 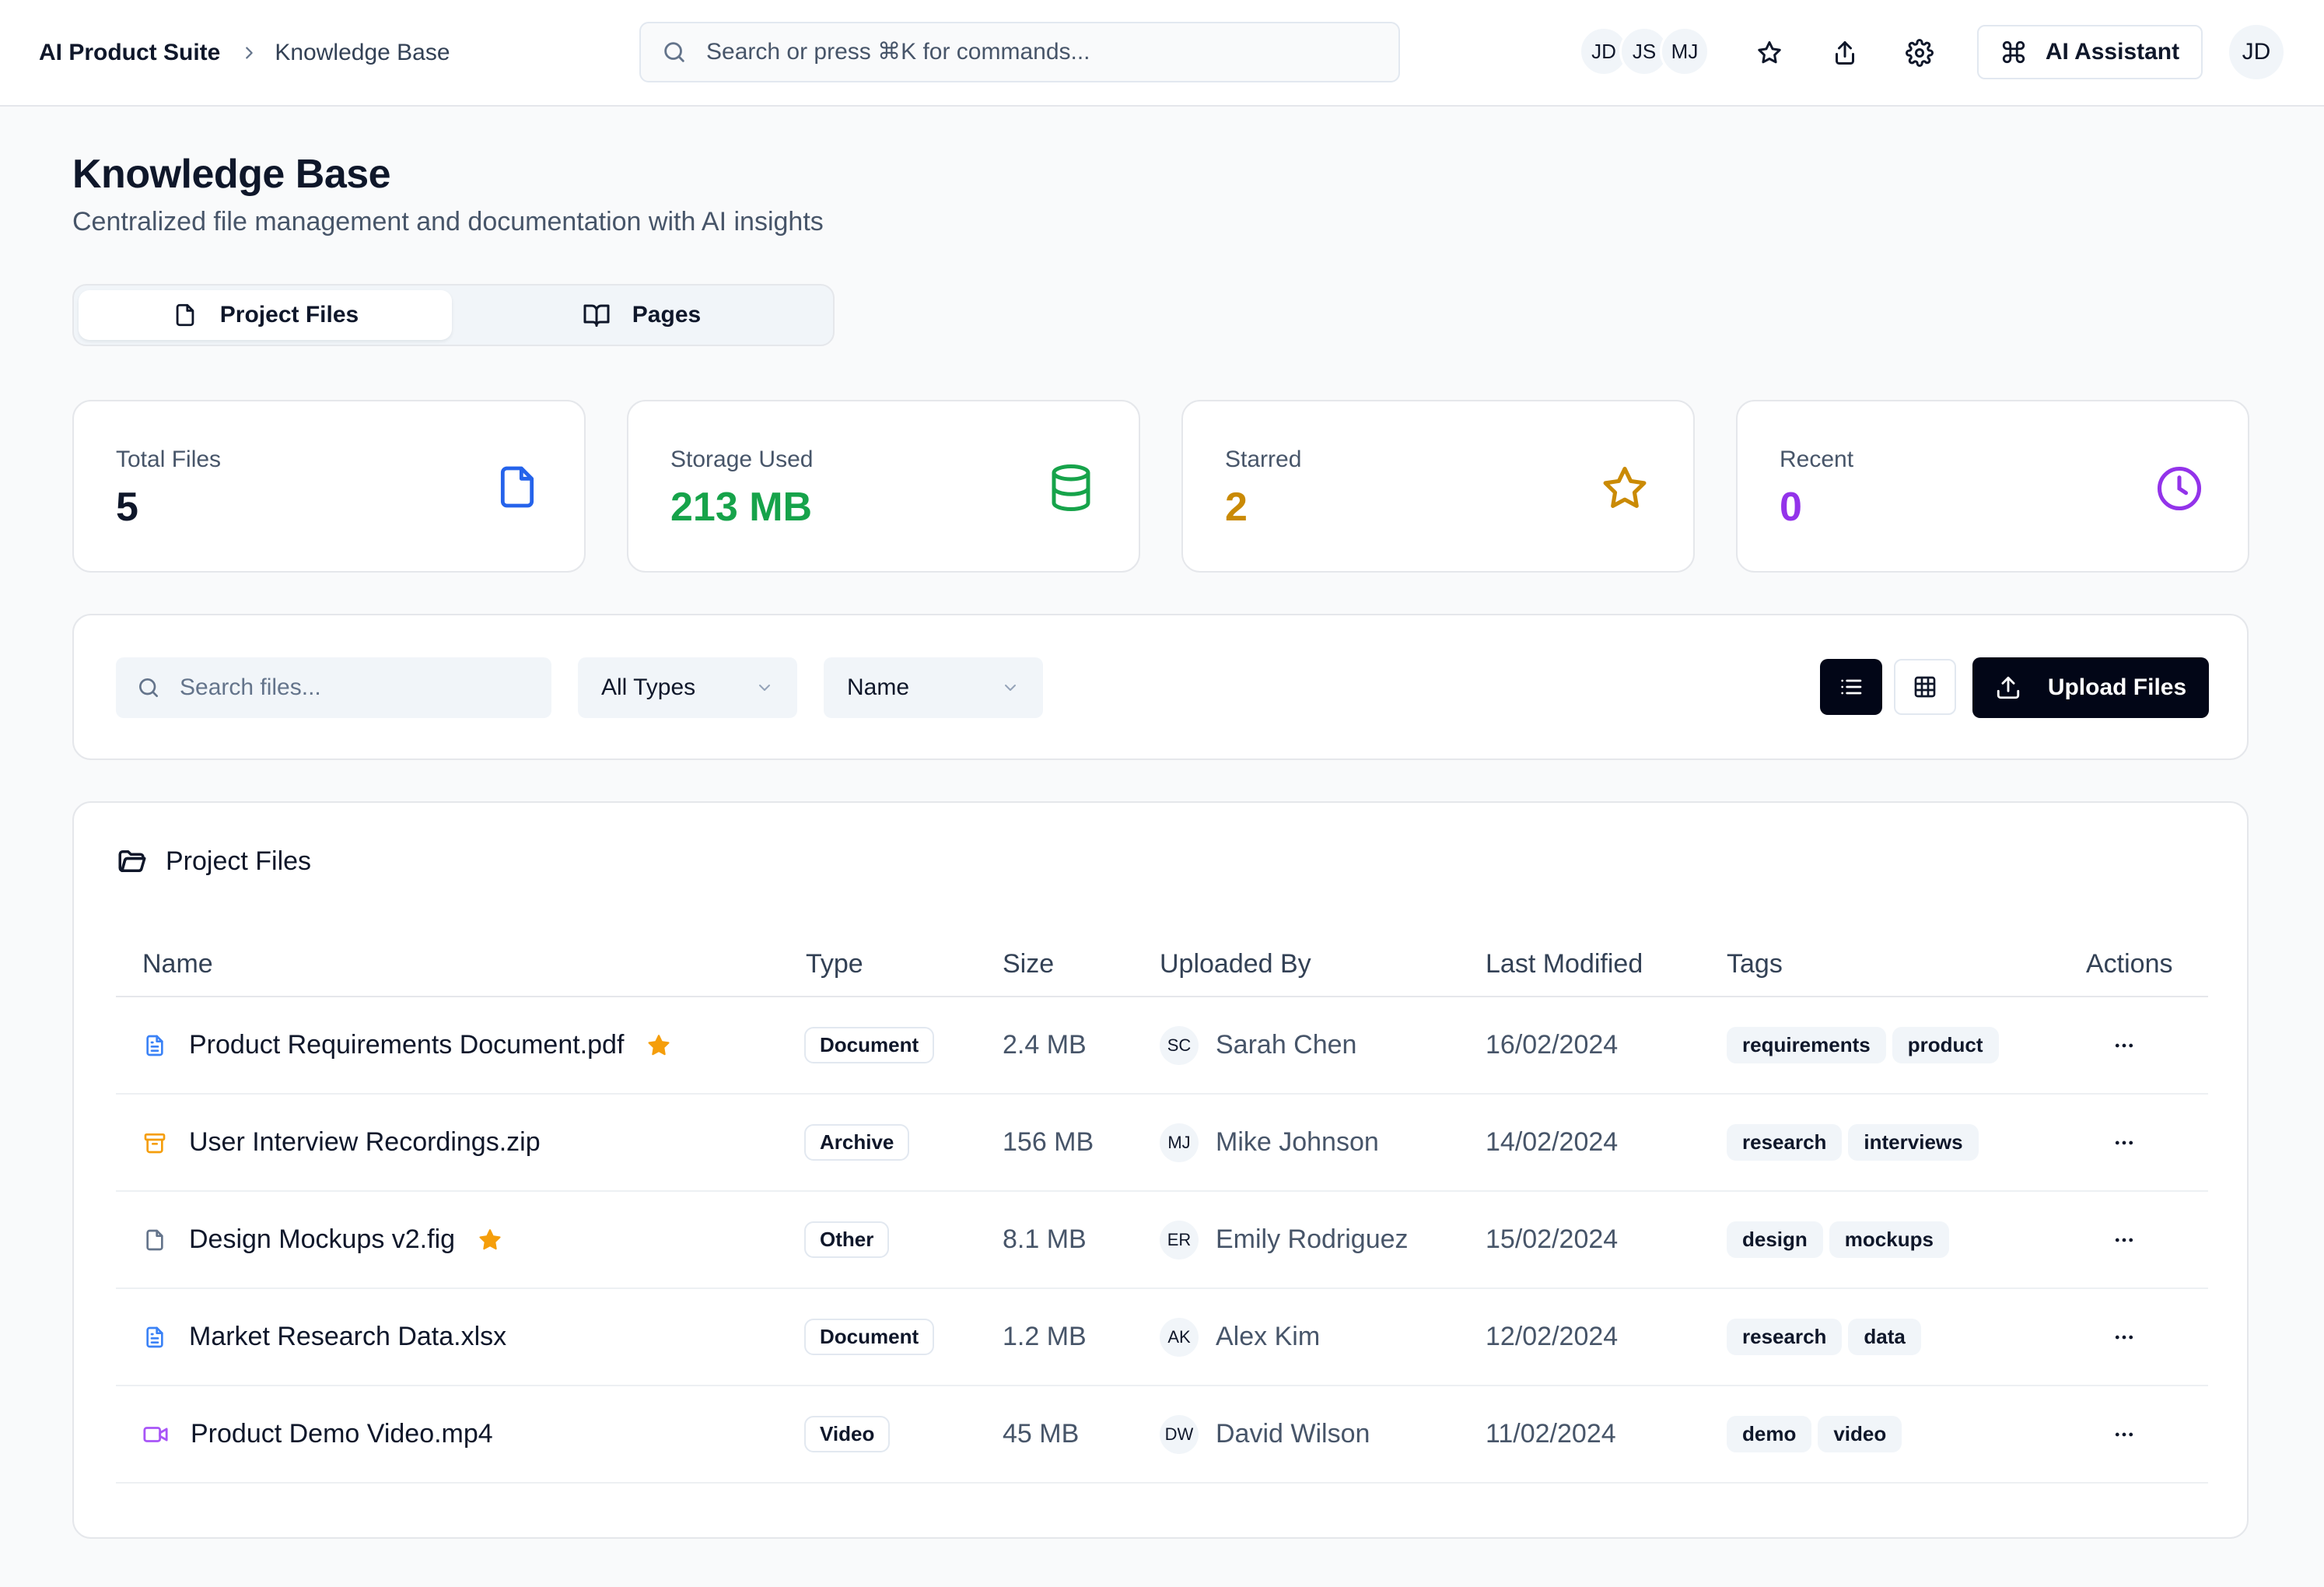 I want to click on file-size: 1.2 MB, so click(x=1045, y=1336).